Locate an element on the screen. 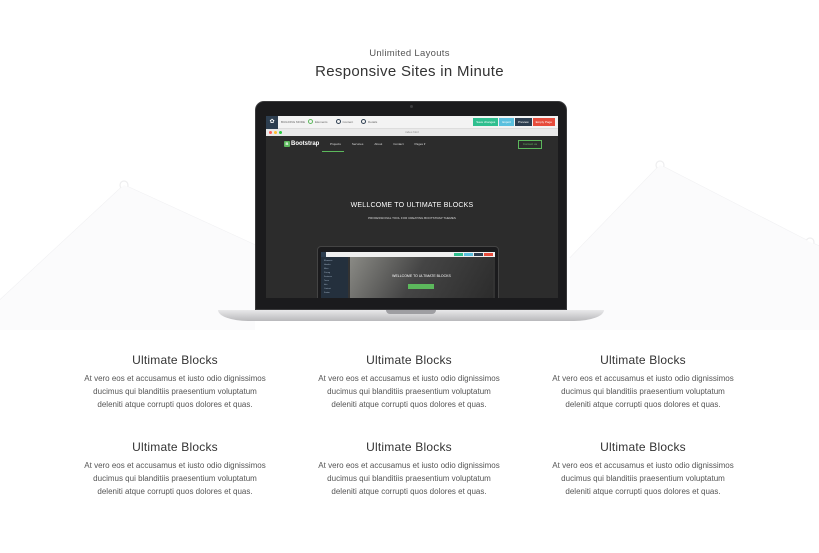 Image resolution: width=819 pixels, height=553 pixels. nested-preview-button is located at coordinates (478, 254).